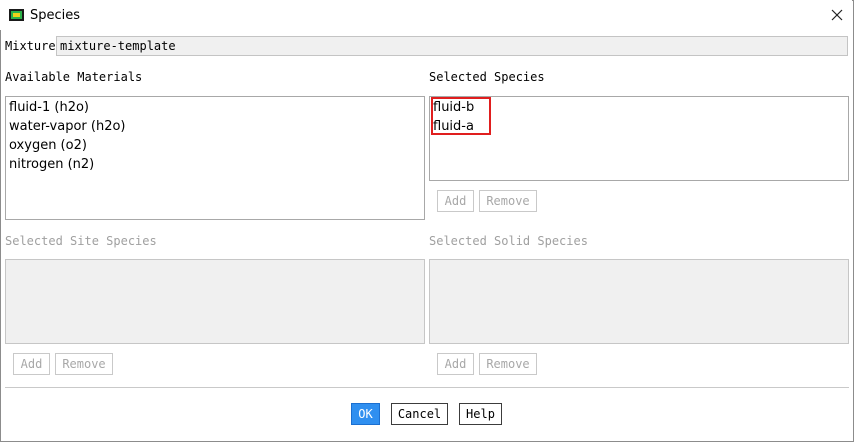  What do you see at coordinates (837, 15) in the screenshot?
I see `close-icon` at bounding box center [837, 15].